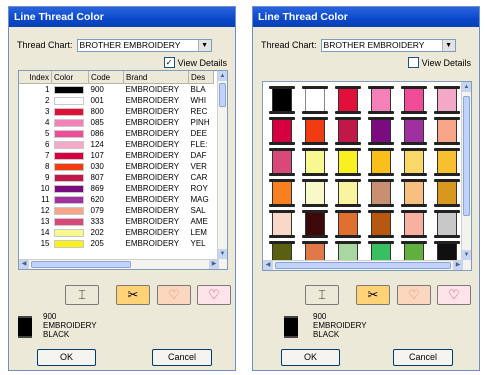 This screenshot has height=375, width=485. I want to click on view-details-checkbox, so click(413, 62).